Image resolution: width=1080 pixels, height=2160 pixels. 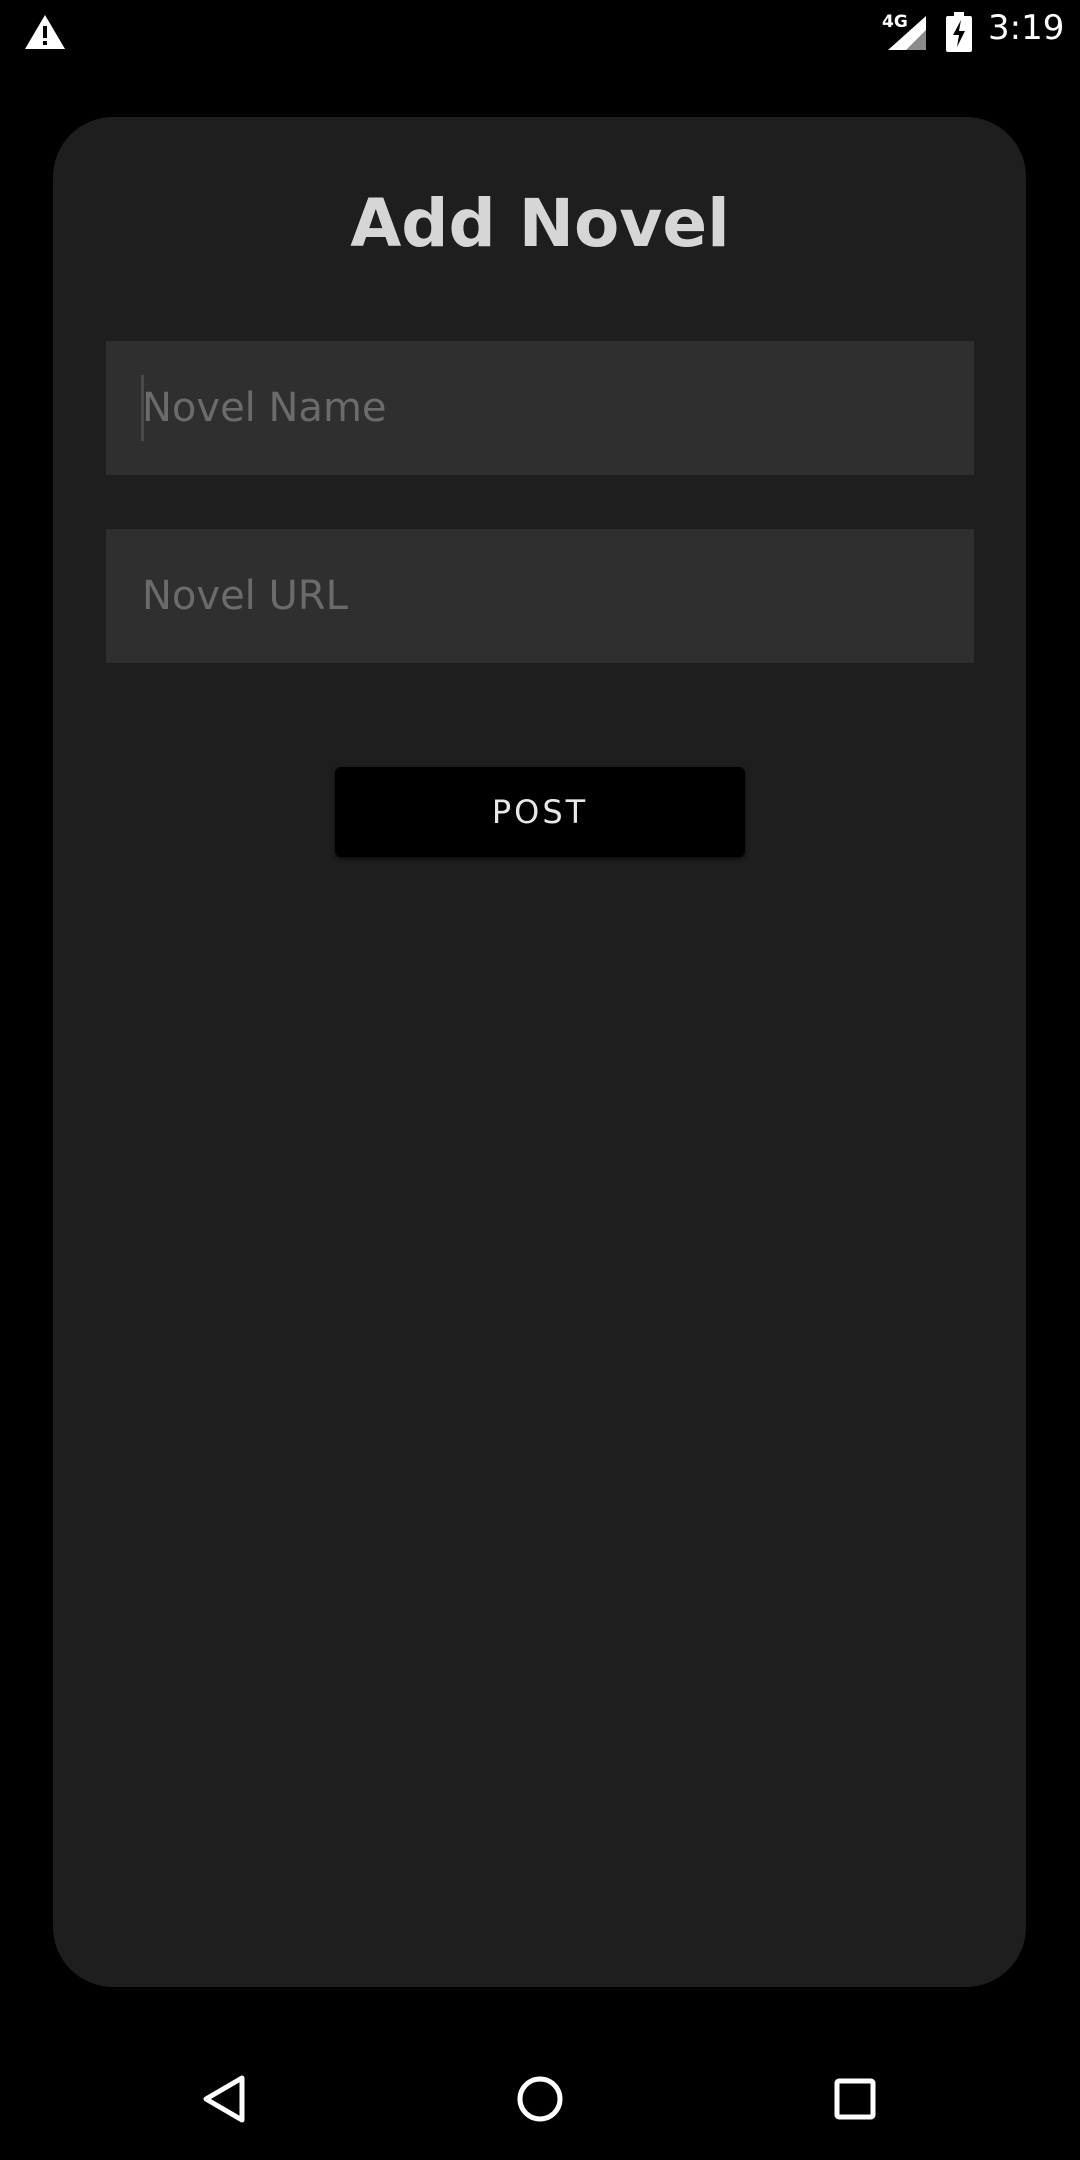 I want to click on novel-url-input, so click(x=540, y=596).